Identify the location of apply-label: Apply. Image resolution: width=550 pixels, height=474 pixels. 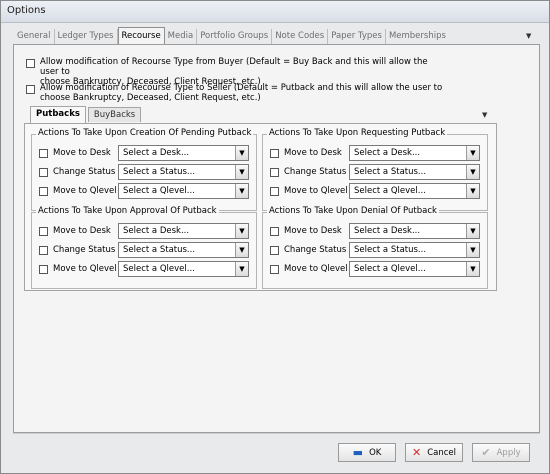
(508, 452).